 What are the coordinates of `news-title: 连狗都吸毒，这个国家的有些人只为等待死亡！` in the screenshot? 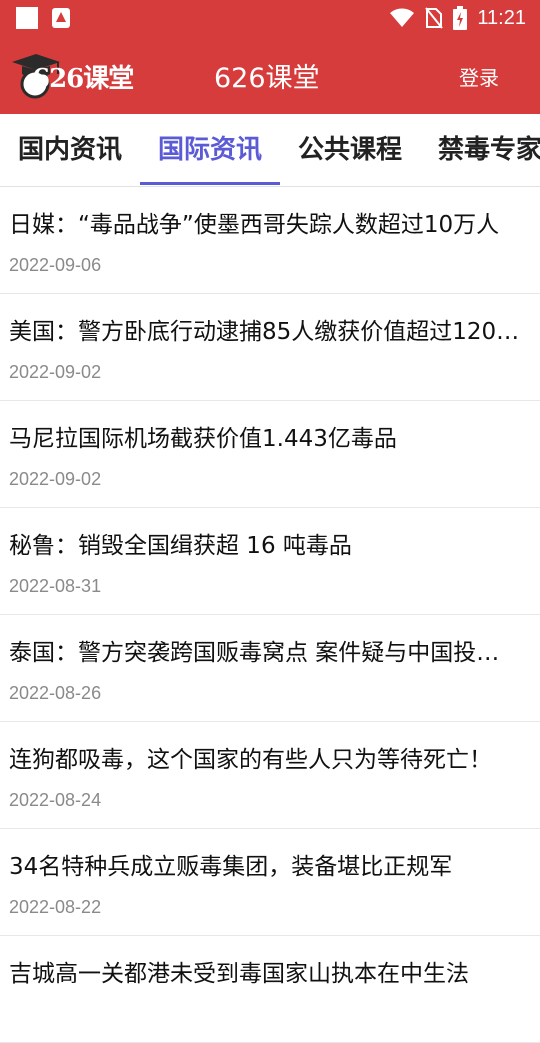 It's located at (250, 760).